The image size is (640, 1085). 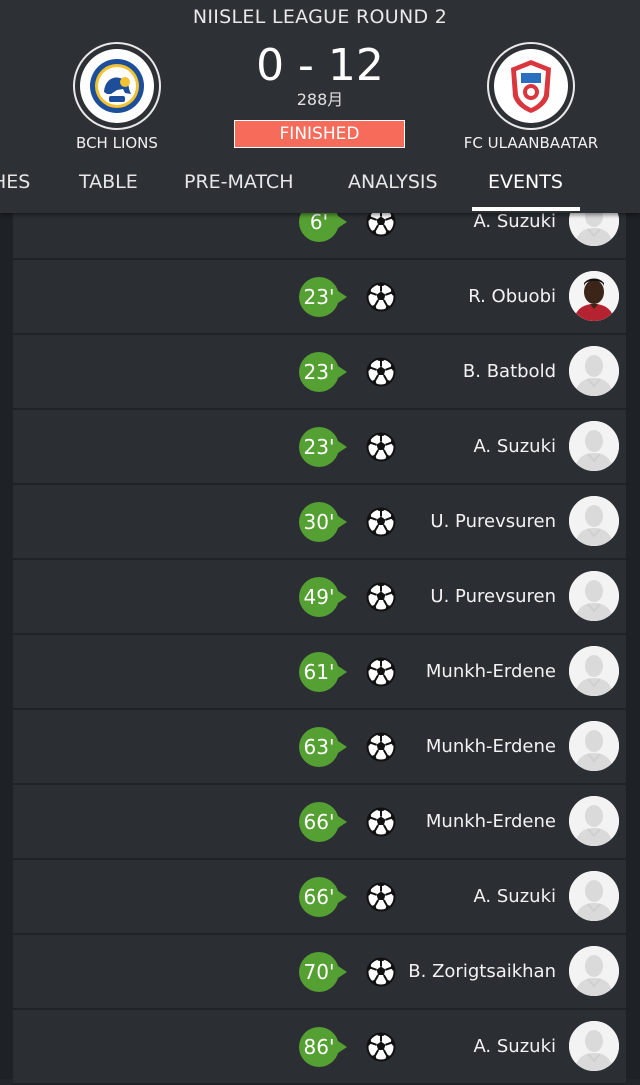 I want to click on event-row: 23' R. Obuobi, so click(x=319, y=297).